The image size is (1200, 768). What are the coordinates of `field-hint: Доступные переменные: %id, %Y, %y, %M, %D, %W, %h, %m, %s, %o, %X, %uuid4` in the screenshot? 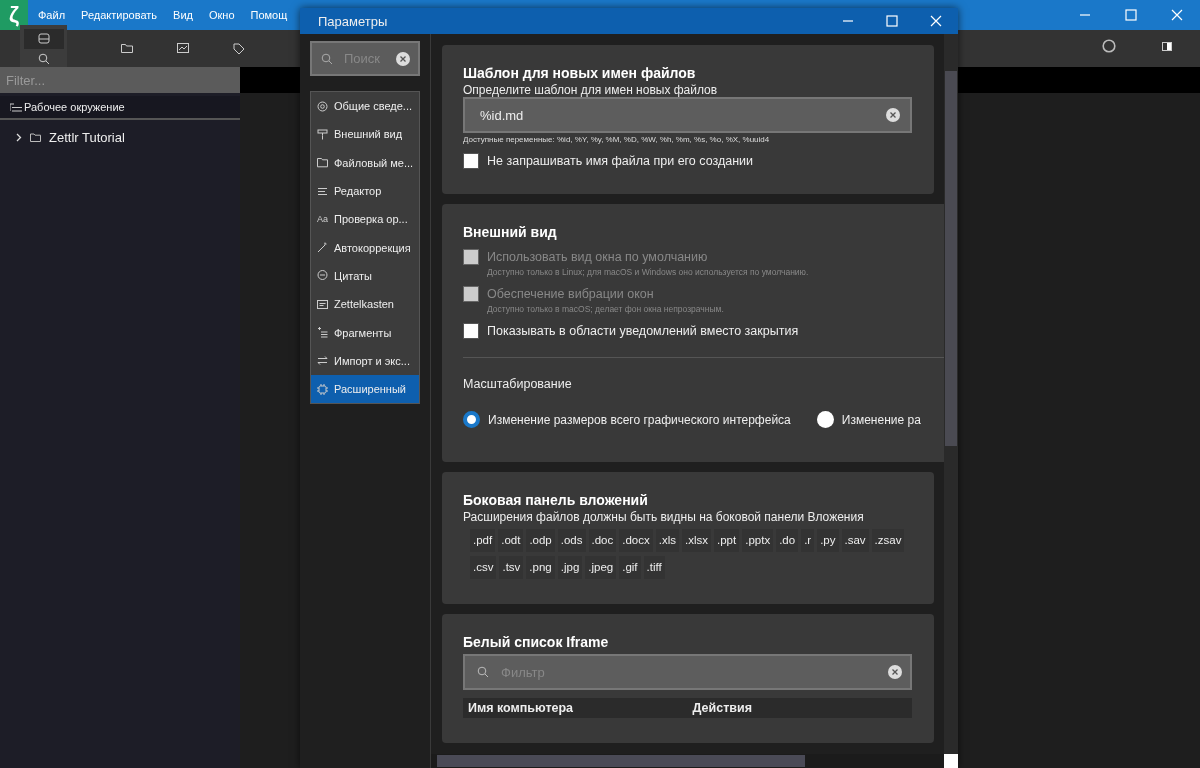 It's located at (617, 139).